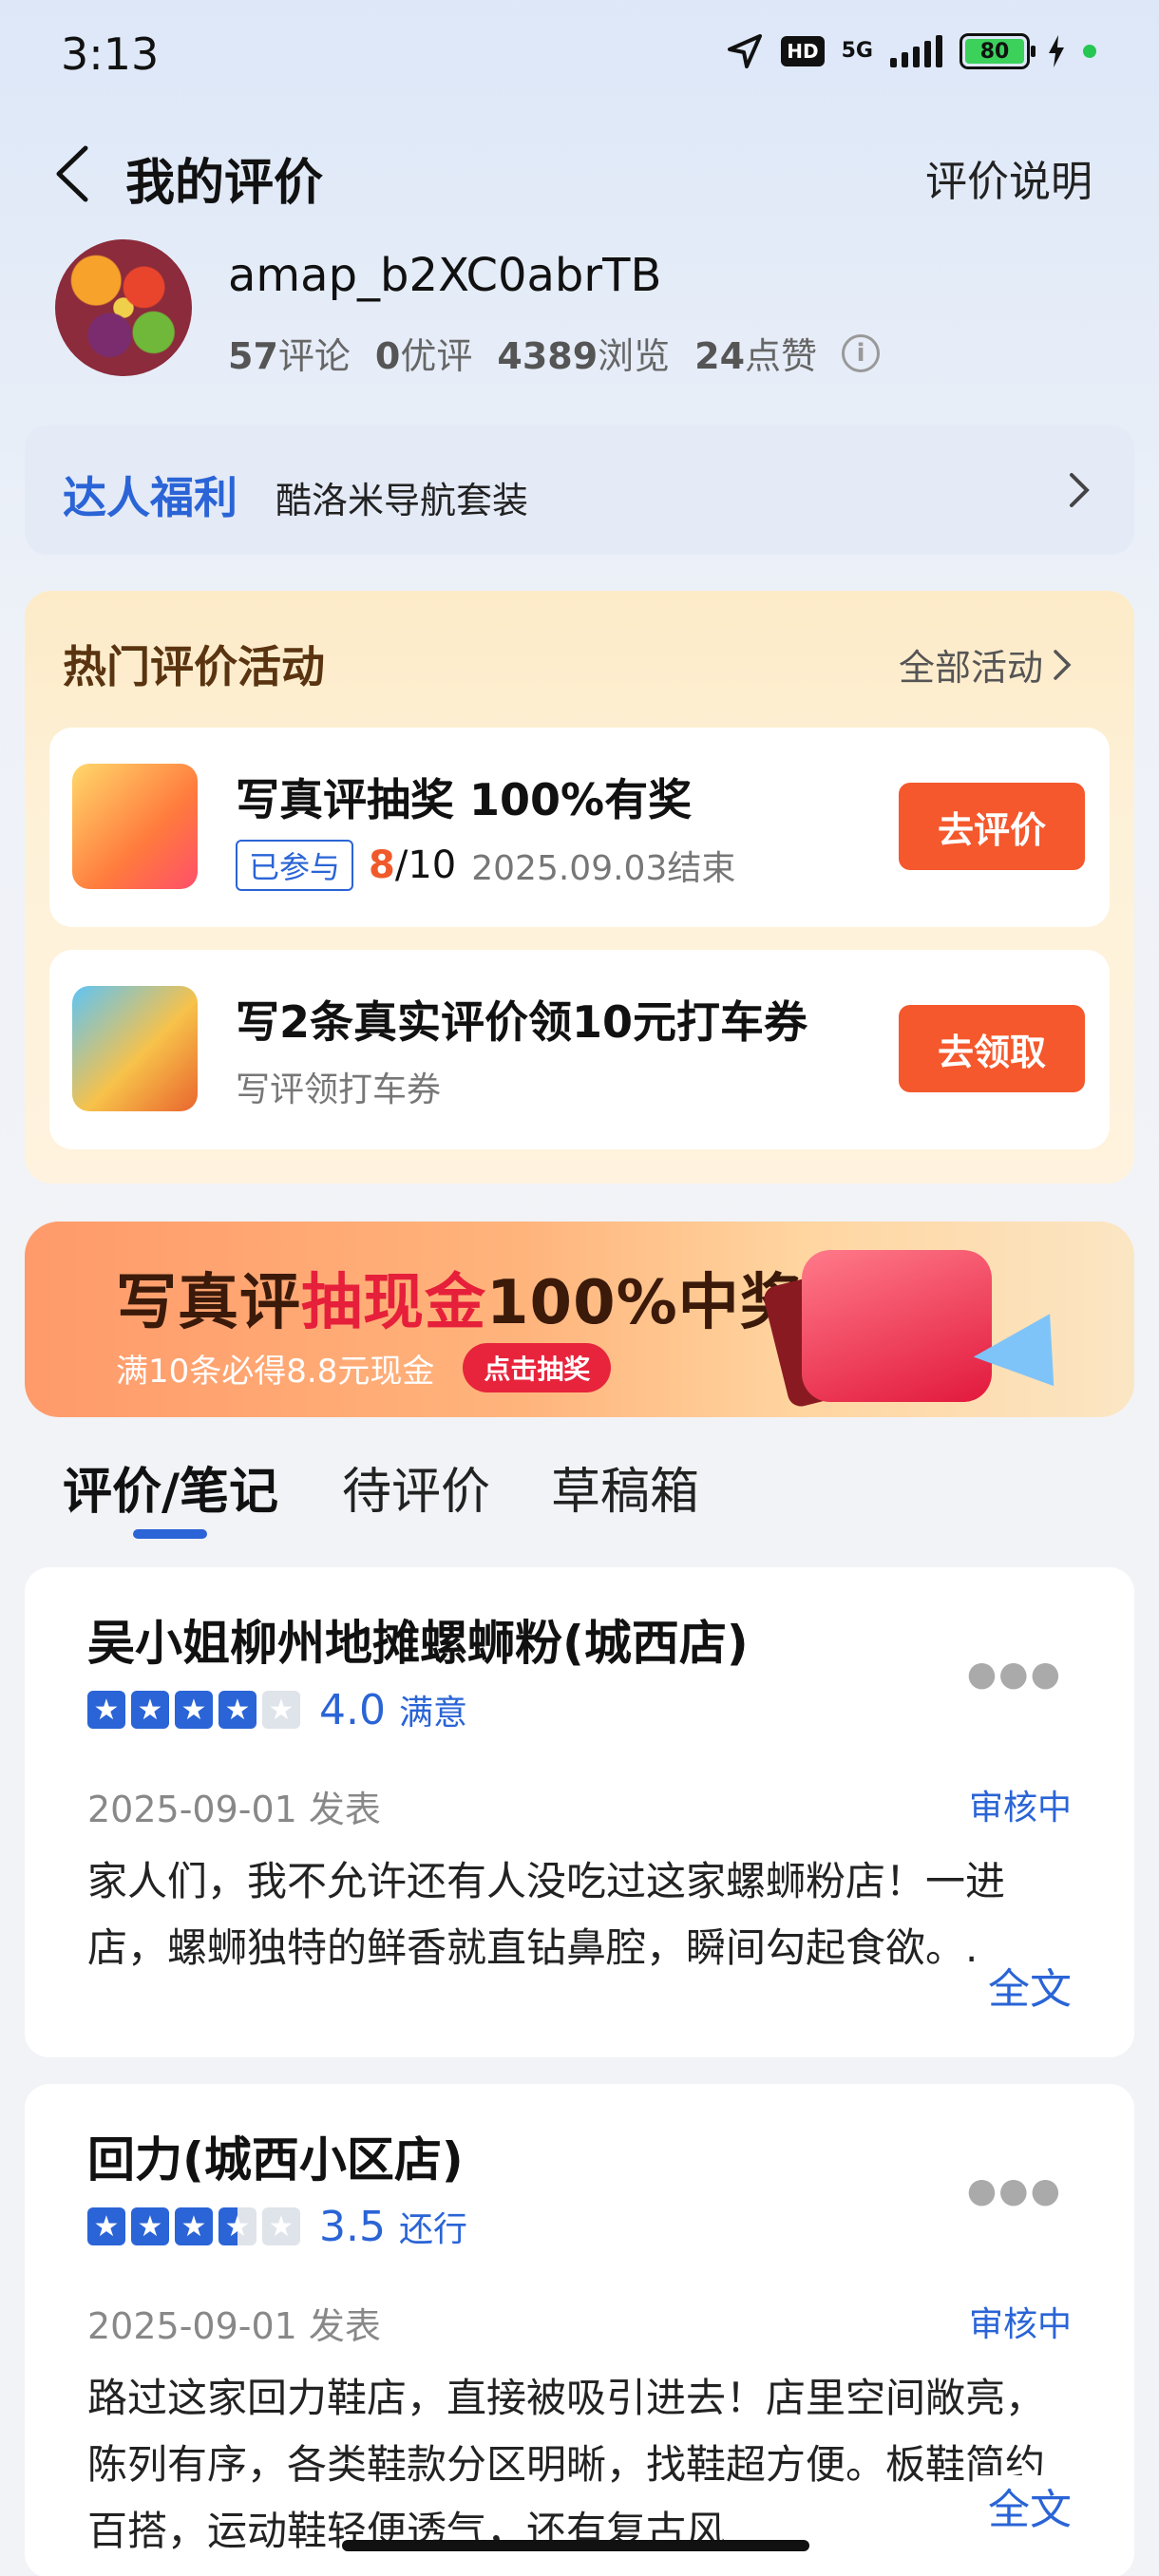 This screenshot has width=1159, height=2576. Describe the element at coordinates (72, 173) in the screenshot. I see `back-arrow-icon` at that location.